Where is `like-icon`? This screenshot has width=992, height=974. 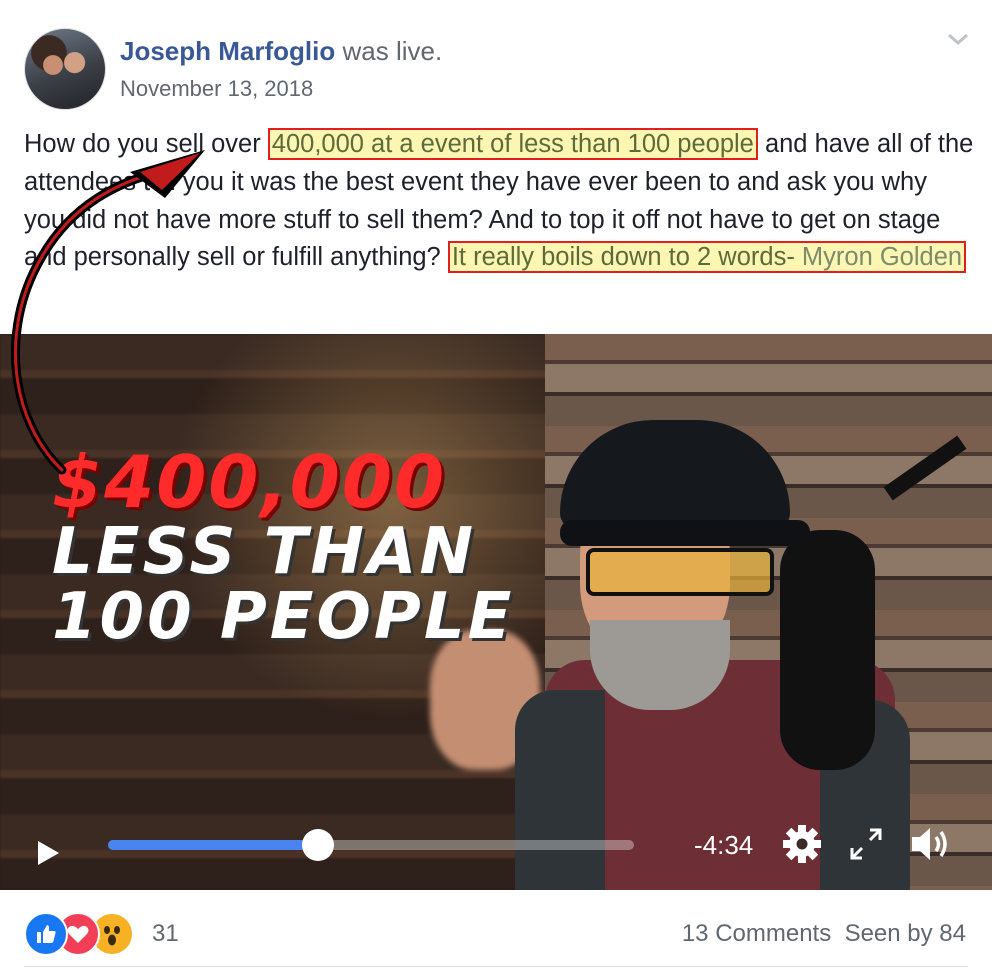
like-icon is located at coordinates (46, 934).